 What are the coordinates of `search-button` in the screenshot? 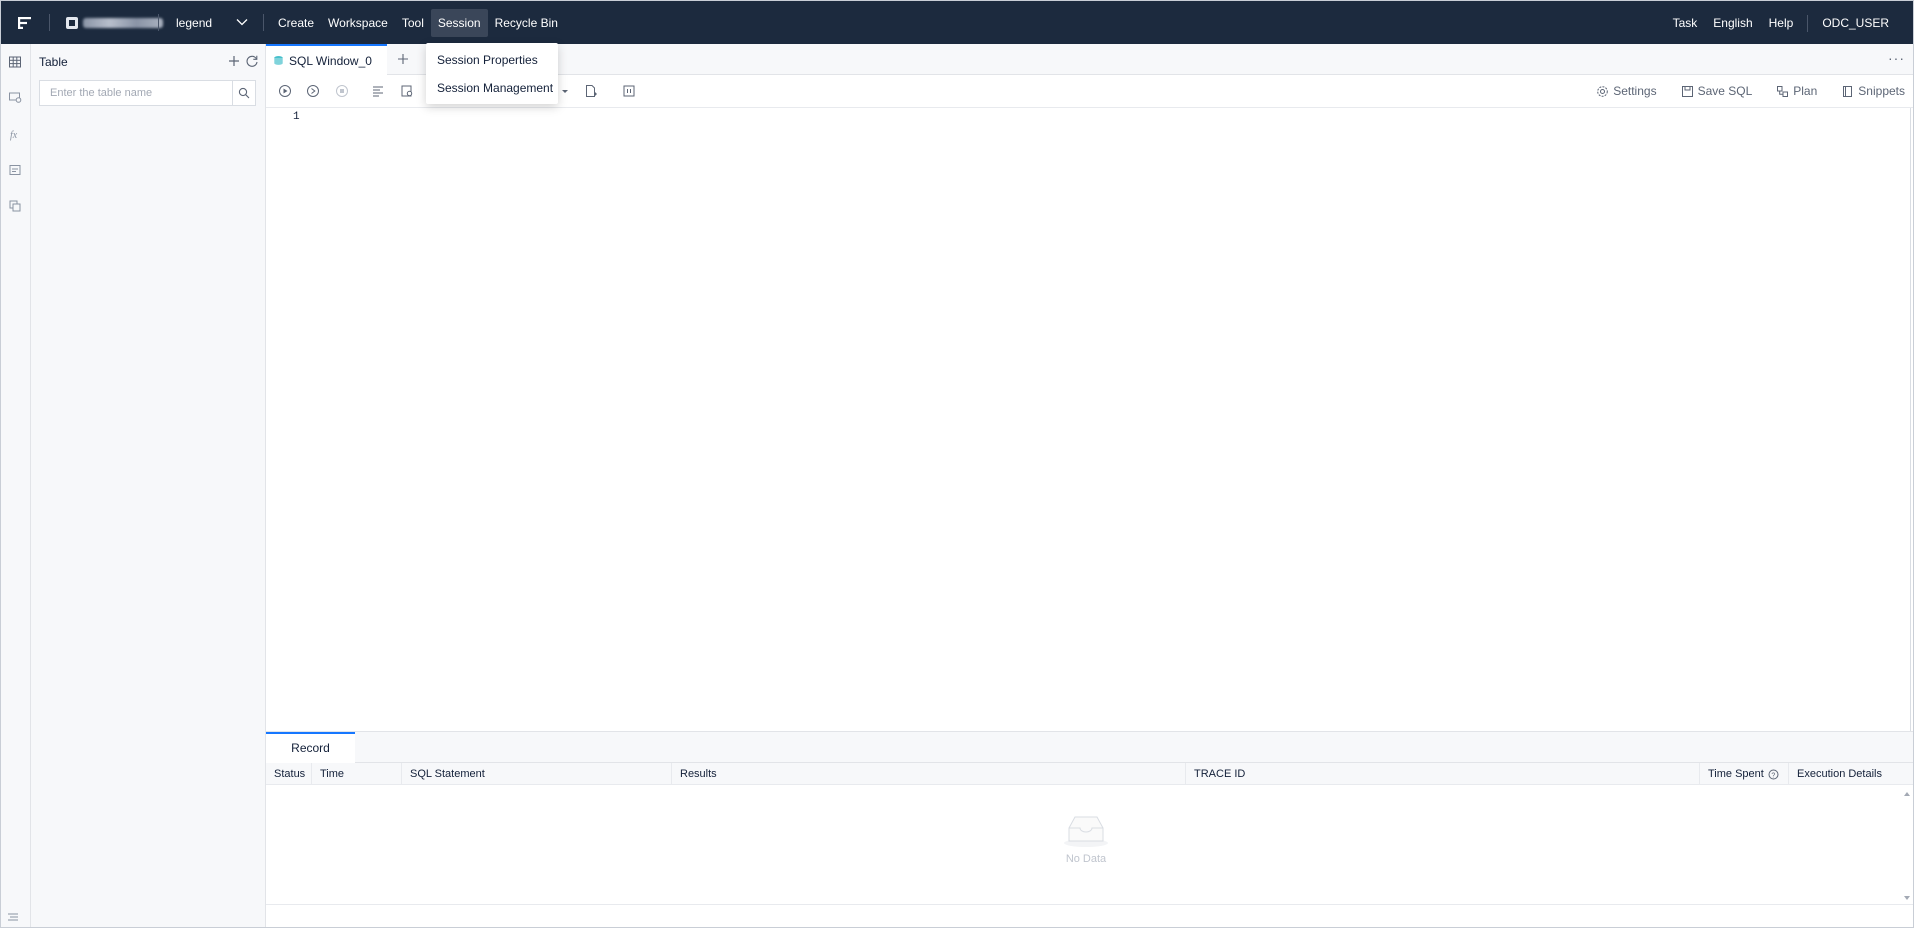 It's located at (243, 93).